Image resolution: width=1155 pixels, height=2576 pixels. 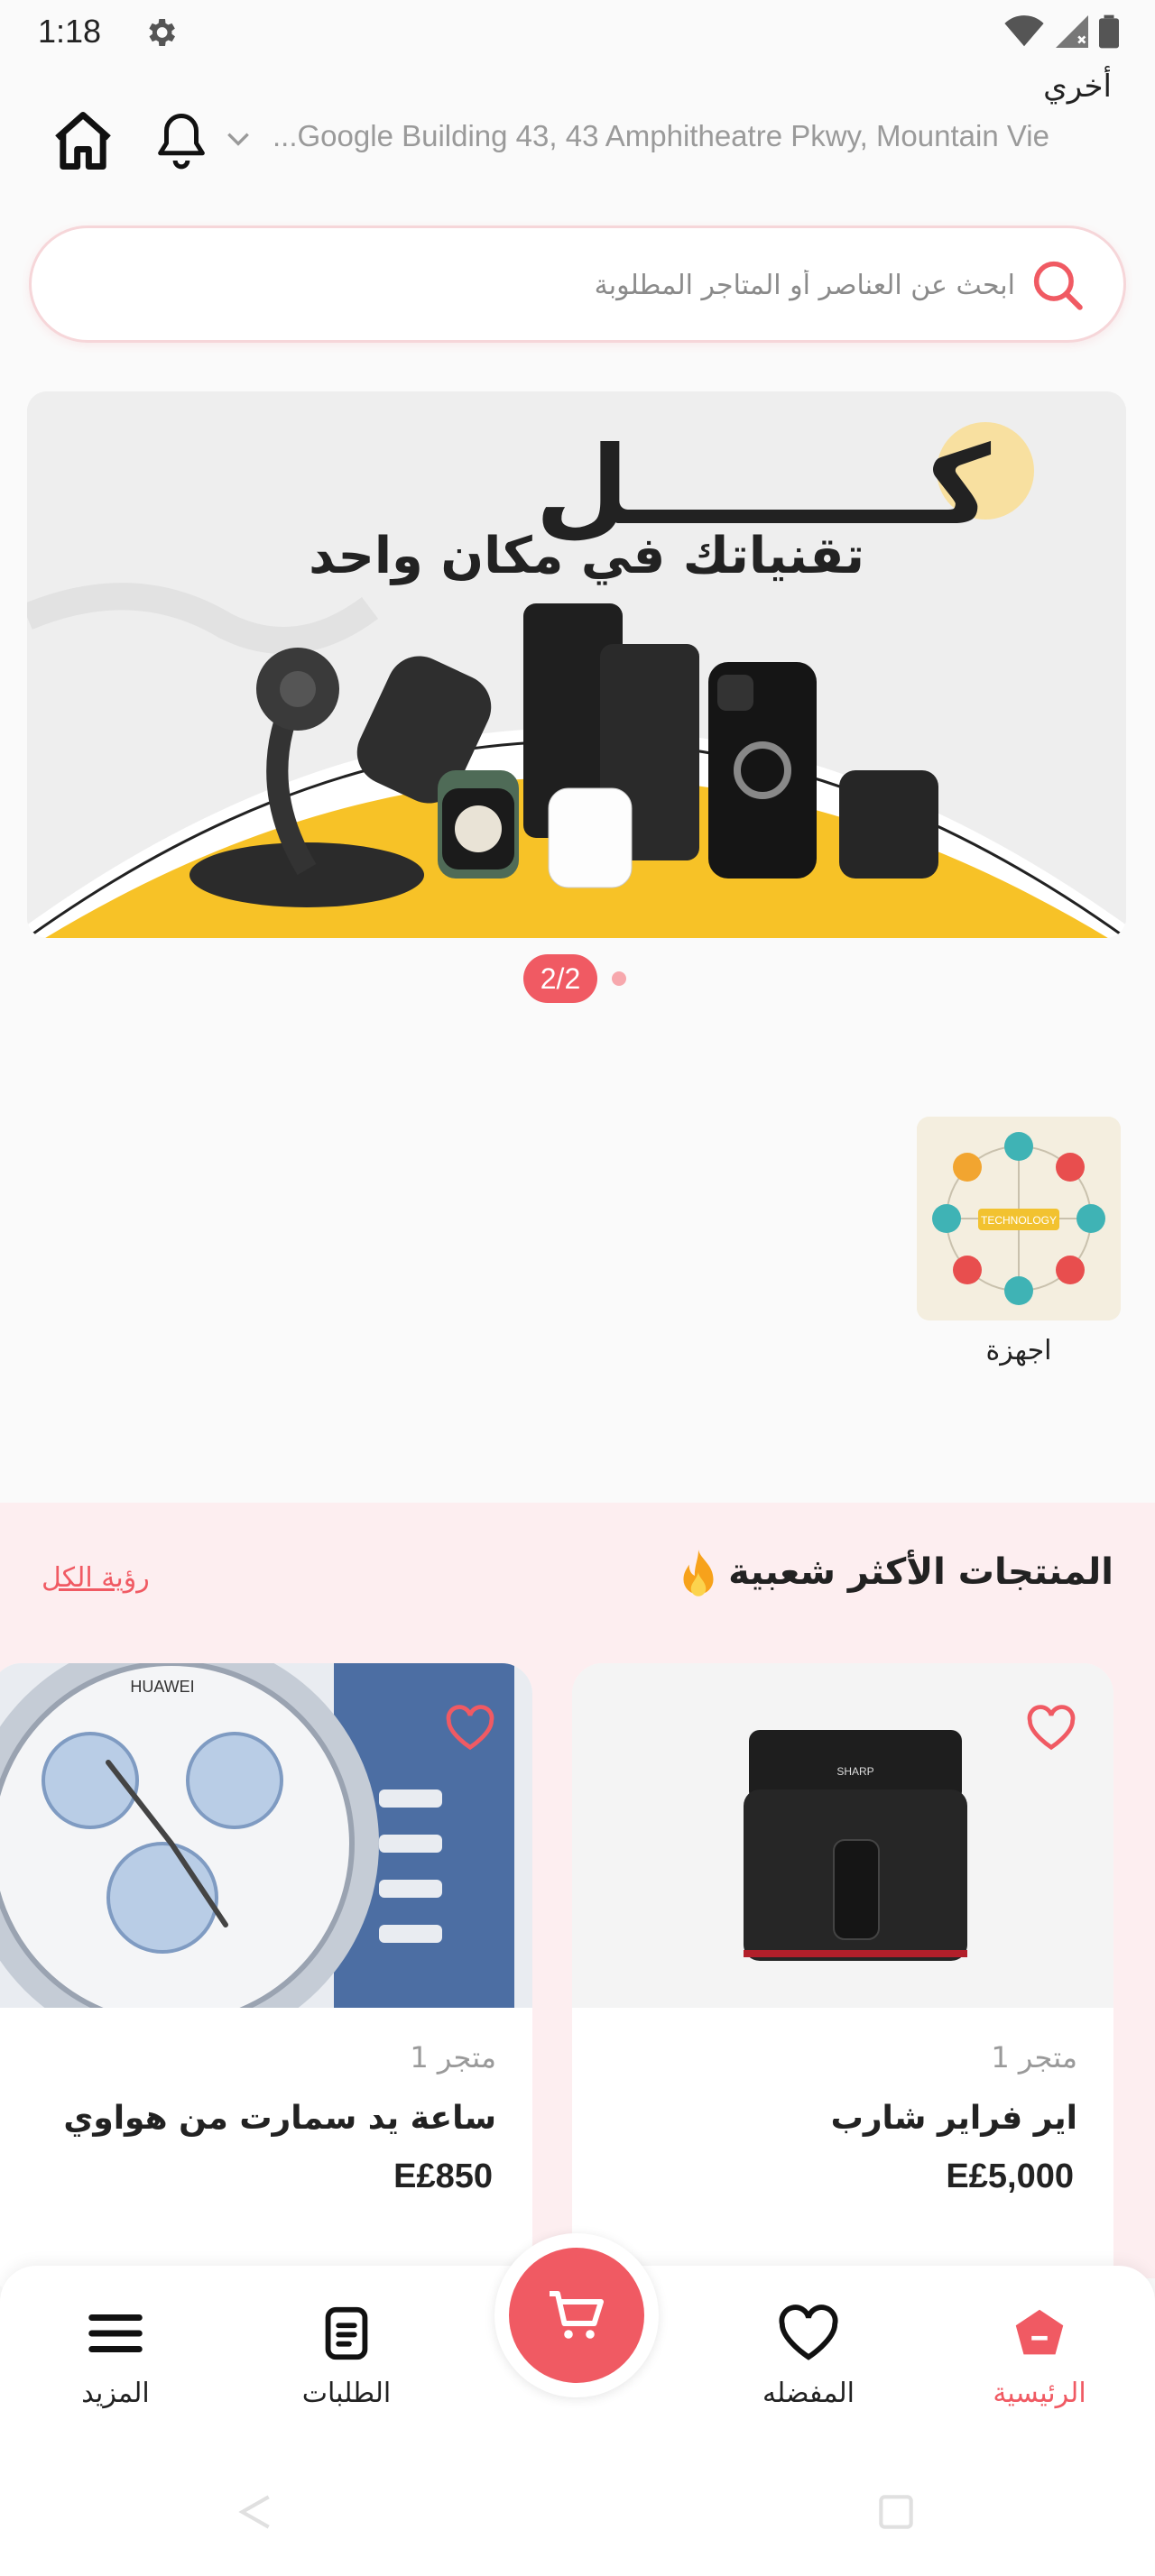 What do you see at coordinates (253, 2512) in the screenshot?
I see `back-gesture-icon` at bounding box center [253, 2512].